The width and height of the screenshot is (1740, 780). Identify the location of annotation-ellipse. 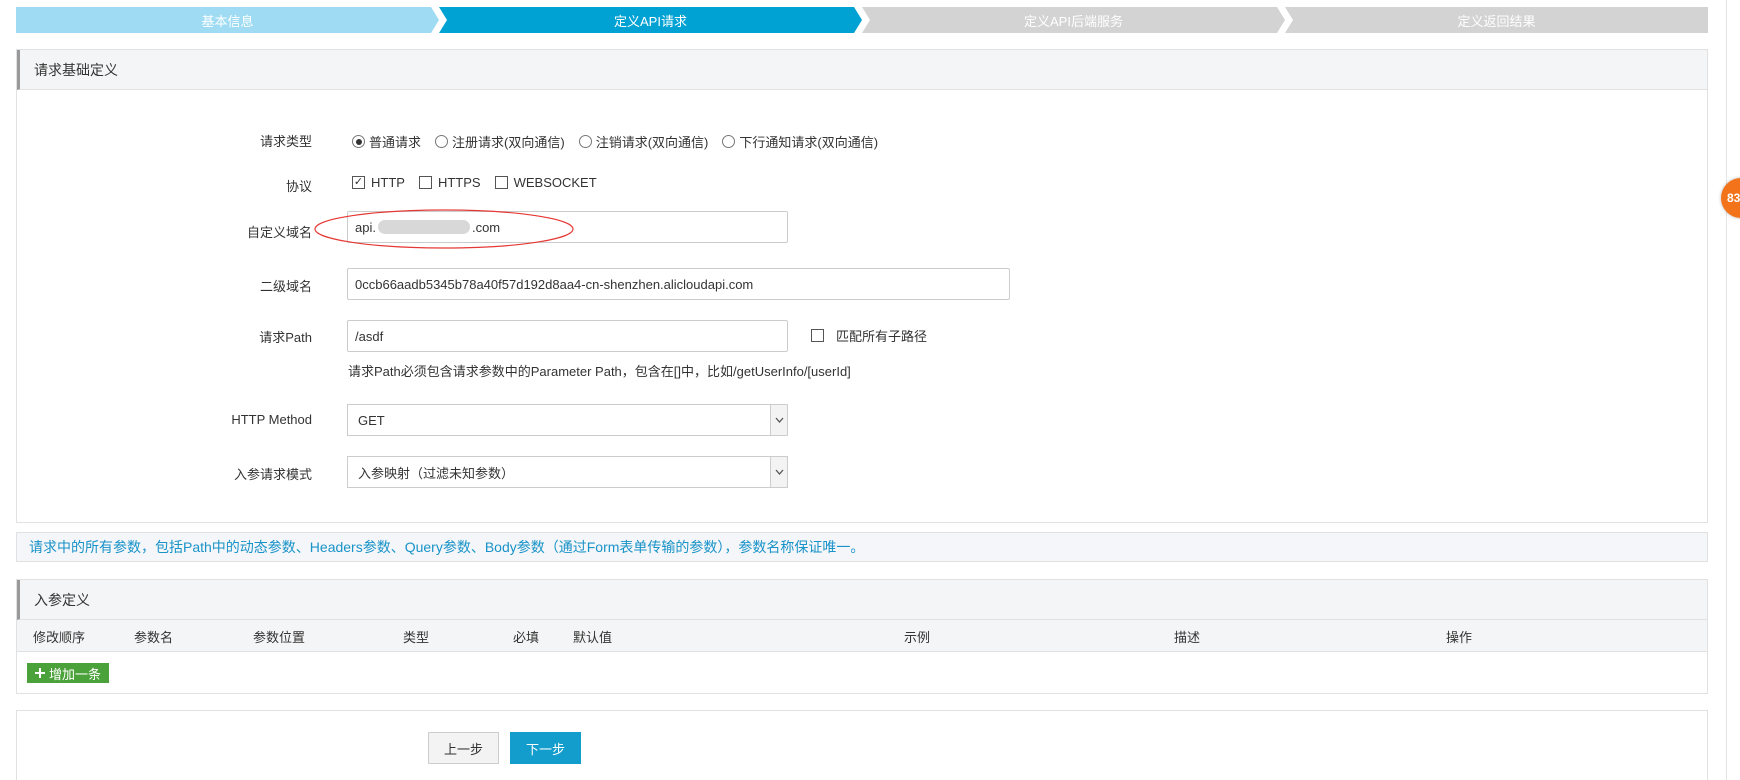
(444, 229).